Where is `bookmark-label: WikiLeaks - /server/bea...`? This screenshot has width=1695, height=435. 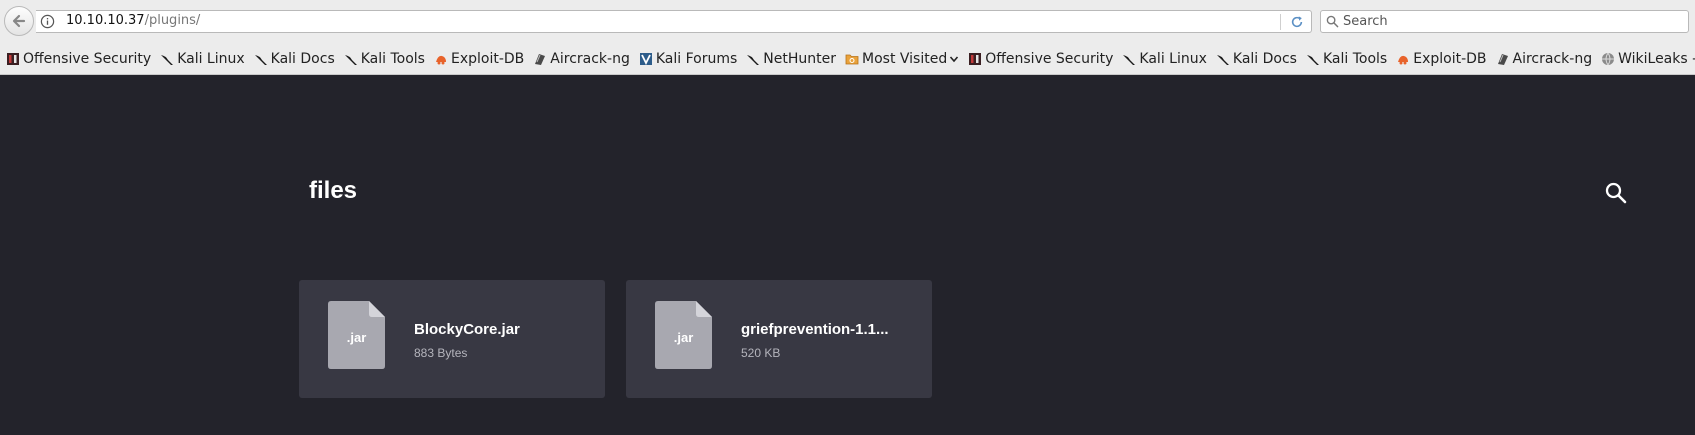
bookmark-label: WikiLeaks - /server/bea... is located at coordinates (1656, 58).